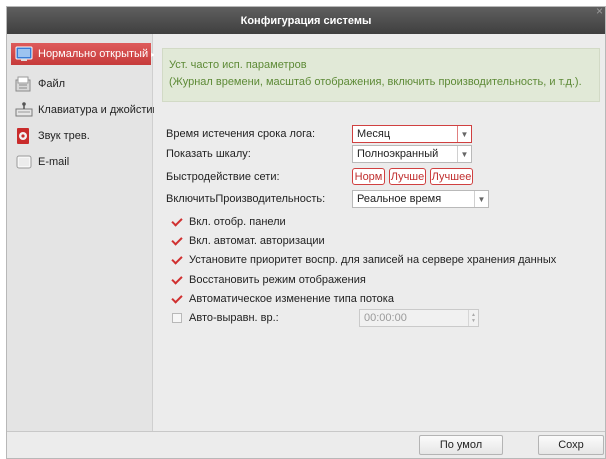 This screenshot has height=459, width=606. I want to click on info-line-1: Уст. часто исп. параметров, so click(238, 65).